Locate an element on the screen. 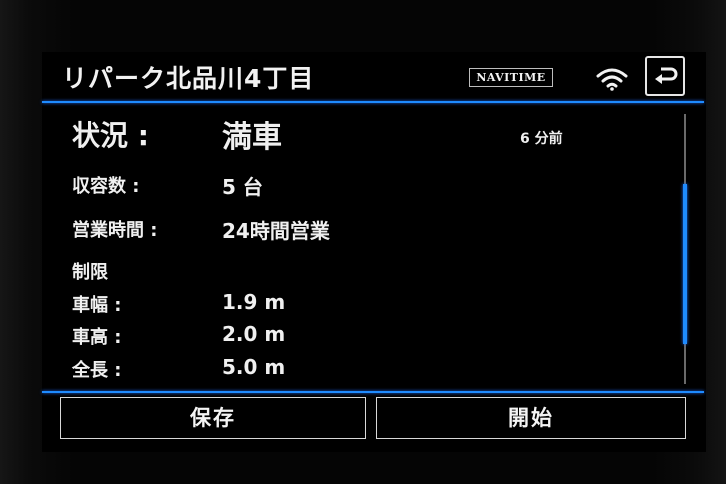 The image size is (726, 484). save-button: 保存 is located at coordinates (213, 418).